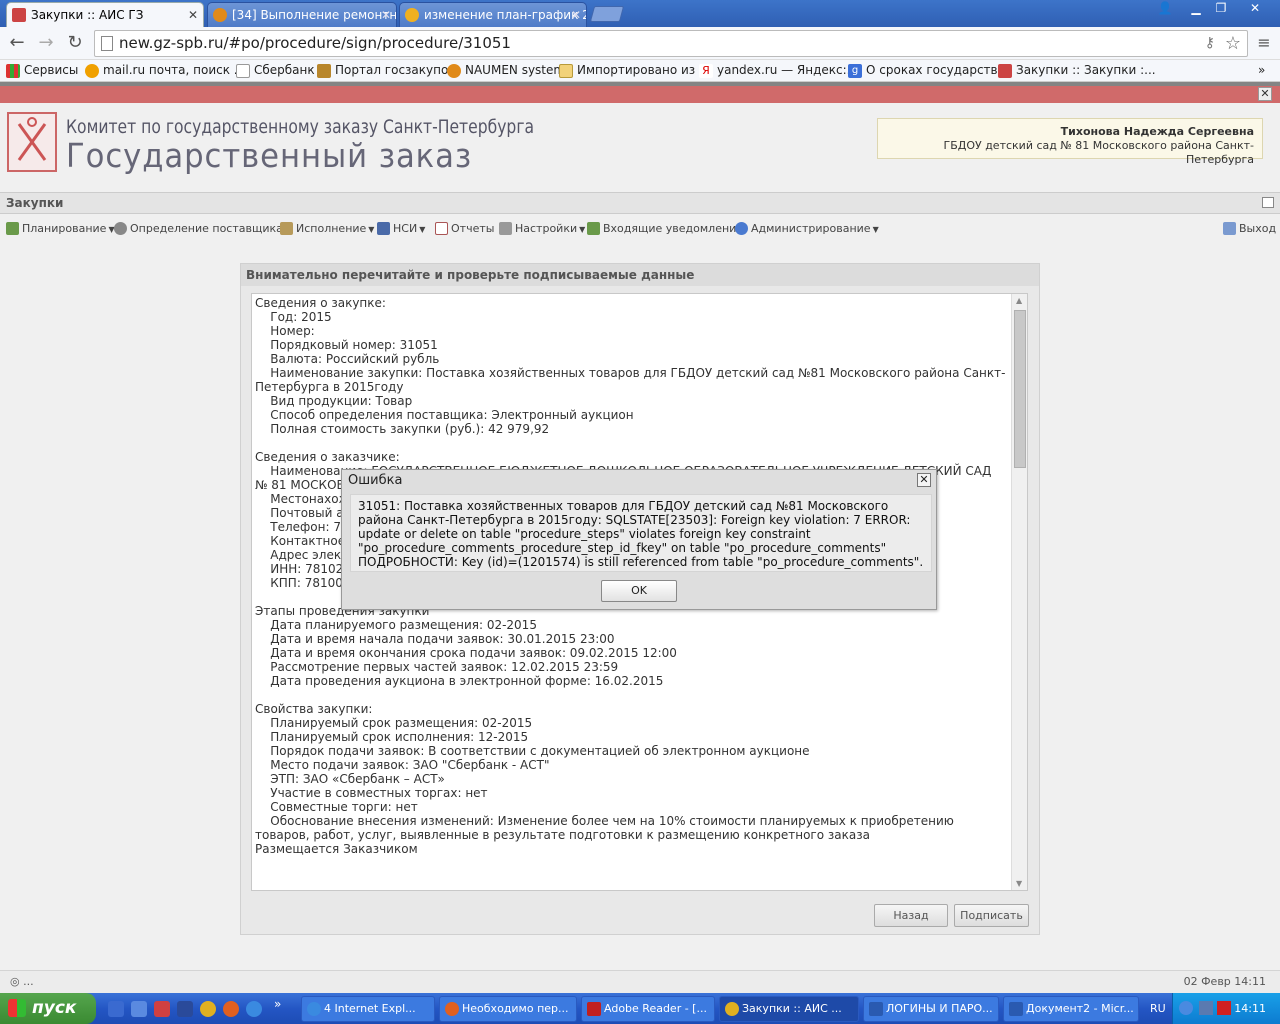 The image size is (1280, 1024). Describe the element at coordinates (105, 14) in the screenshot. I see `tab-zakupki: Закупки :: АИС ГЗ ✕` at that location.